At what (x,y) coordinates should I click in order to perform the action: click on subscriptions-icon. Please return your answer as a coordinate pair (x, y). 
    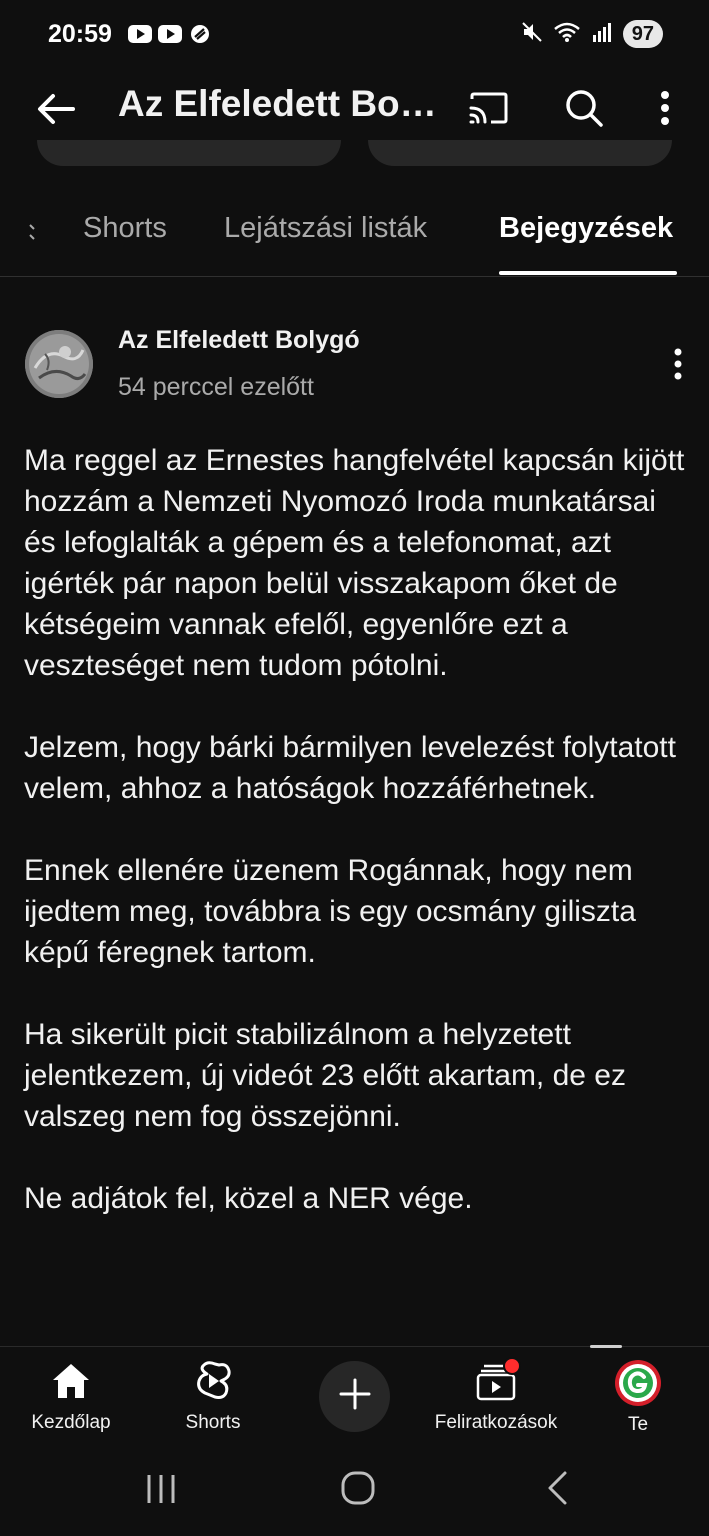
    Looking at the image, I should click on (498, 1381).